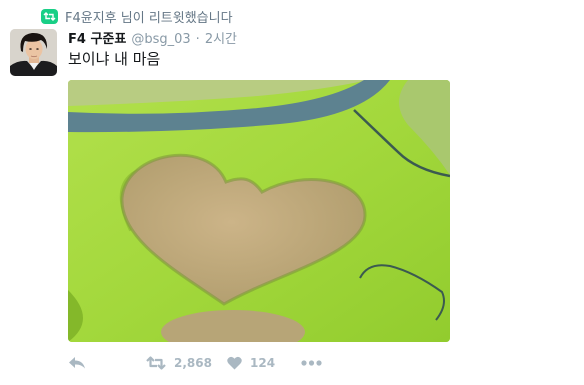 Image resolution: width=584 pixels, height=385 pixels. I want to click on tweet-header: F4 구준표 @bsg_03 · 2시간, so click(152, 37).